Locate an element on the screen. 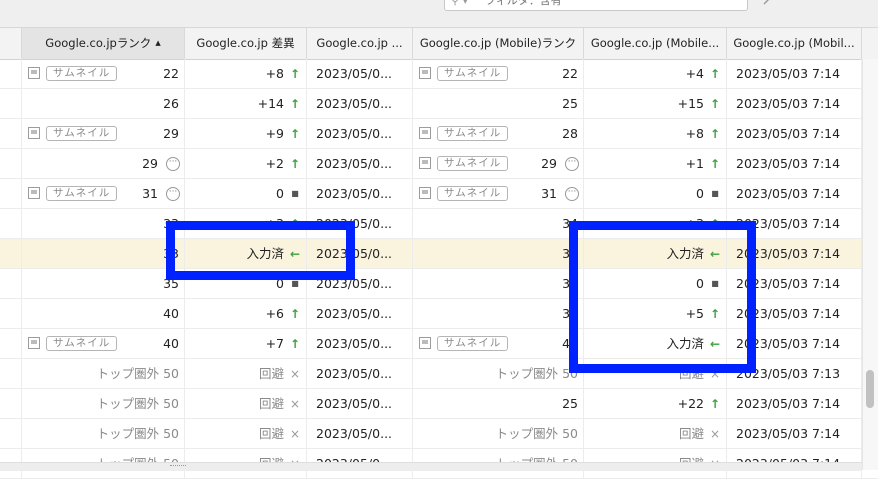  filter-field: ⚲ ▾ is located at coordinates (596, 5).